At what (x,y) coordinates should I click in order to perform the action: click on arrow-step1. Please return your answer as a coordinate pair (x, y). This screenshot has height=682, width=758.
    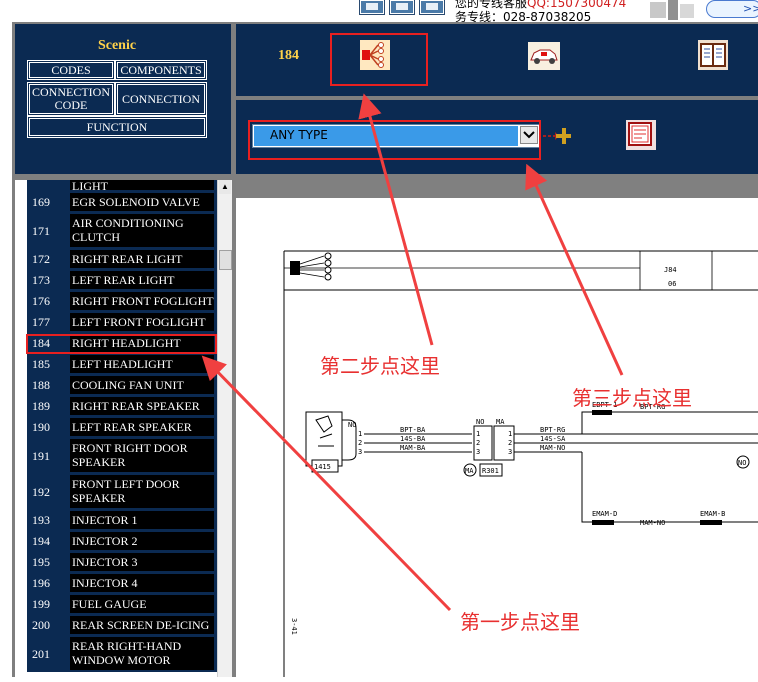
    Looking at the image, I should click on (326, 483).